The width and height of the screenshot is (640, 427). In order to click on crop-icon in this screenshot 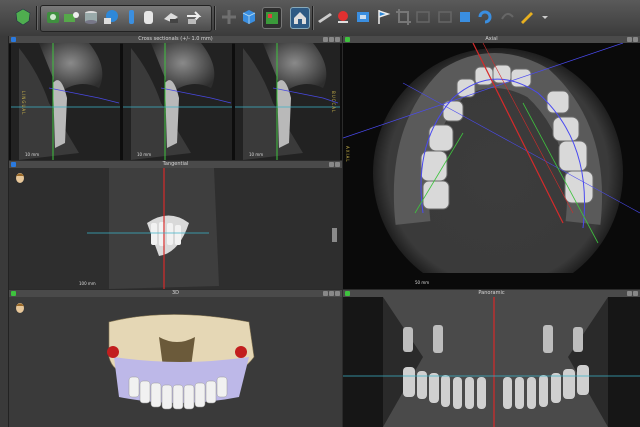, I will do `click(403, 17)`.